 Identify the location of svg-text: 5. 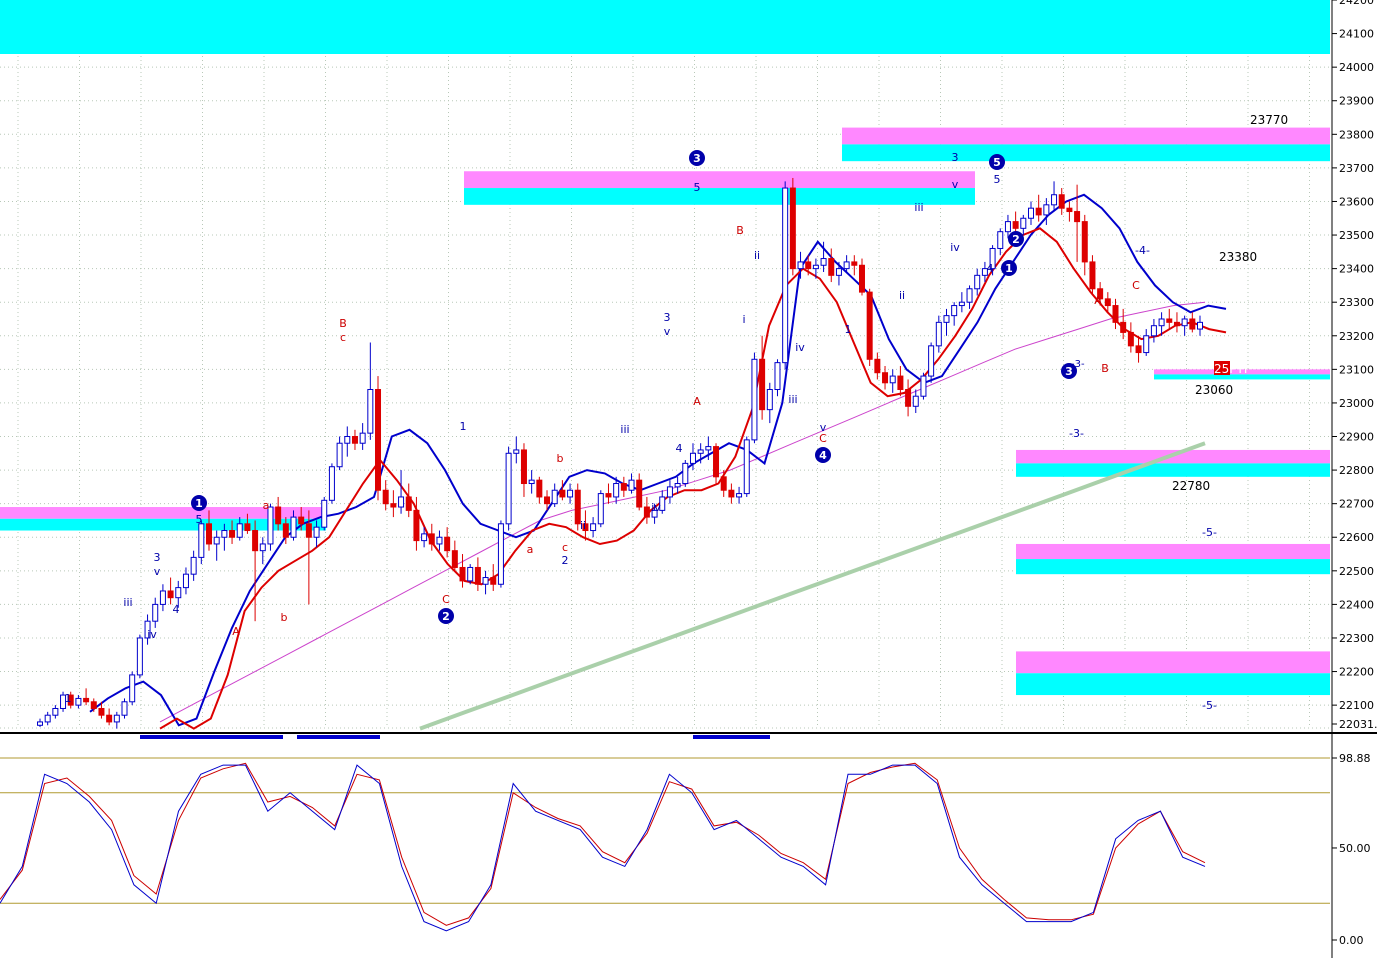
(997, 162).